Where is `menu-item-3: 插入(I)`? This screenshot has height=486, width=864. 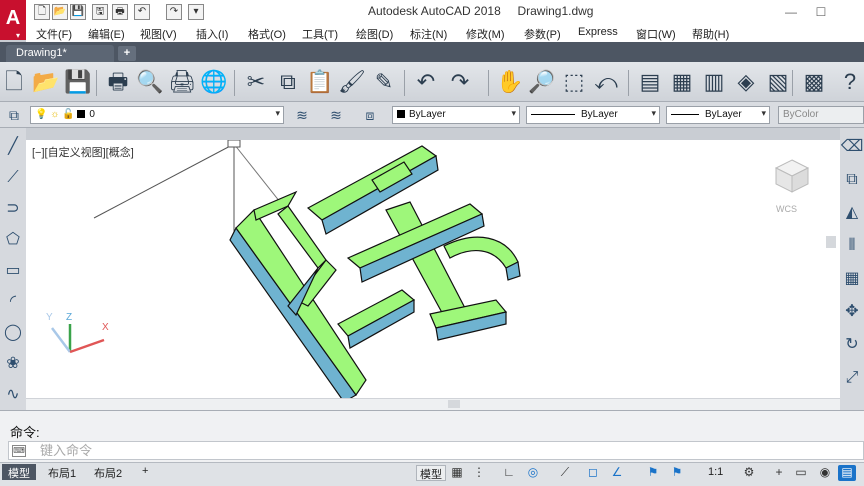 menu-item-3: 插入(I) is located at coordinates (212, 34).